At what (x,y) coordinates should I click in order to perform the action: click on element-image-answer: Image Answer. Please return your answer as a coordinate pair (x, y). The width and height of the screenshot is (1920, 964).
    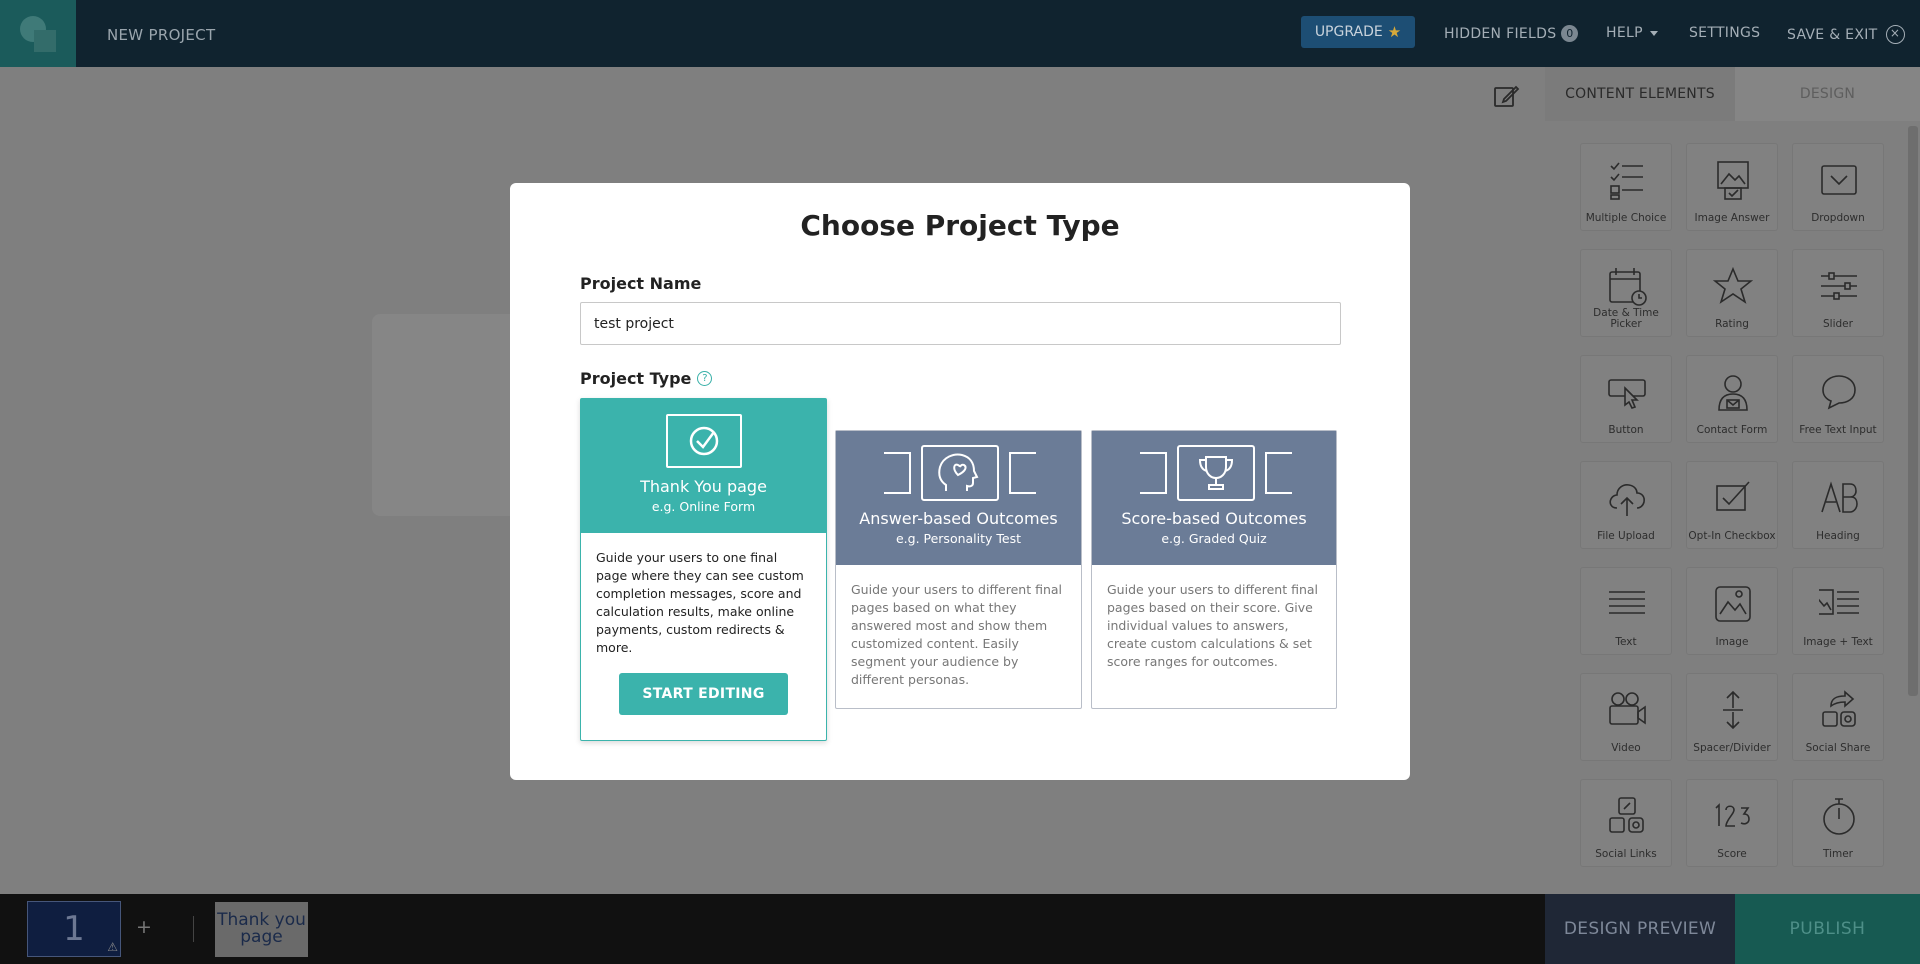
    Looking at the image, I should click on (1732, 187).